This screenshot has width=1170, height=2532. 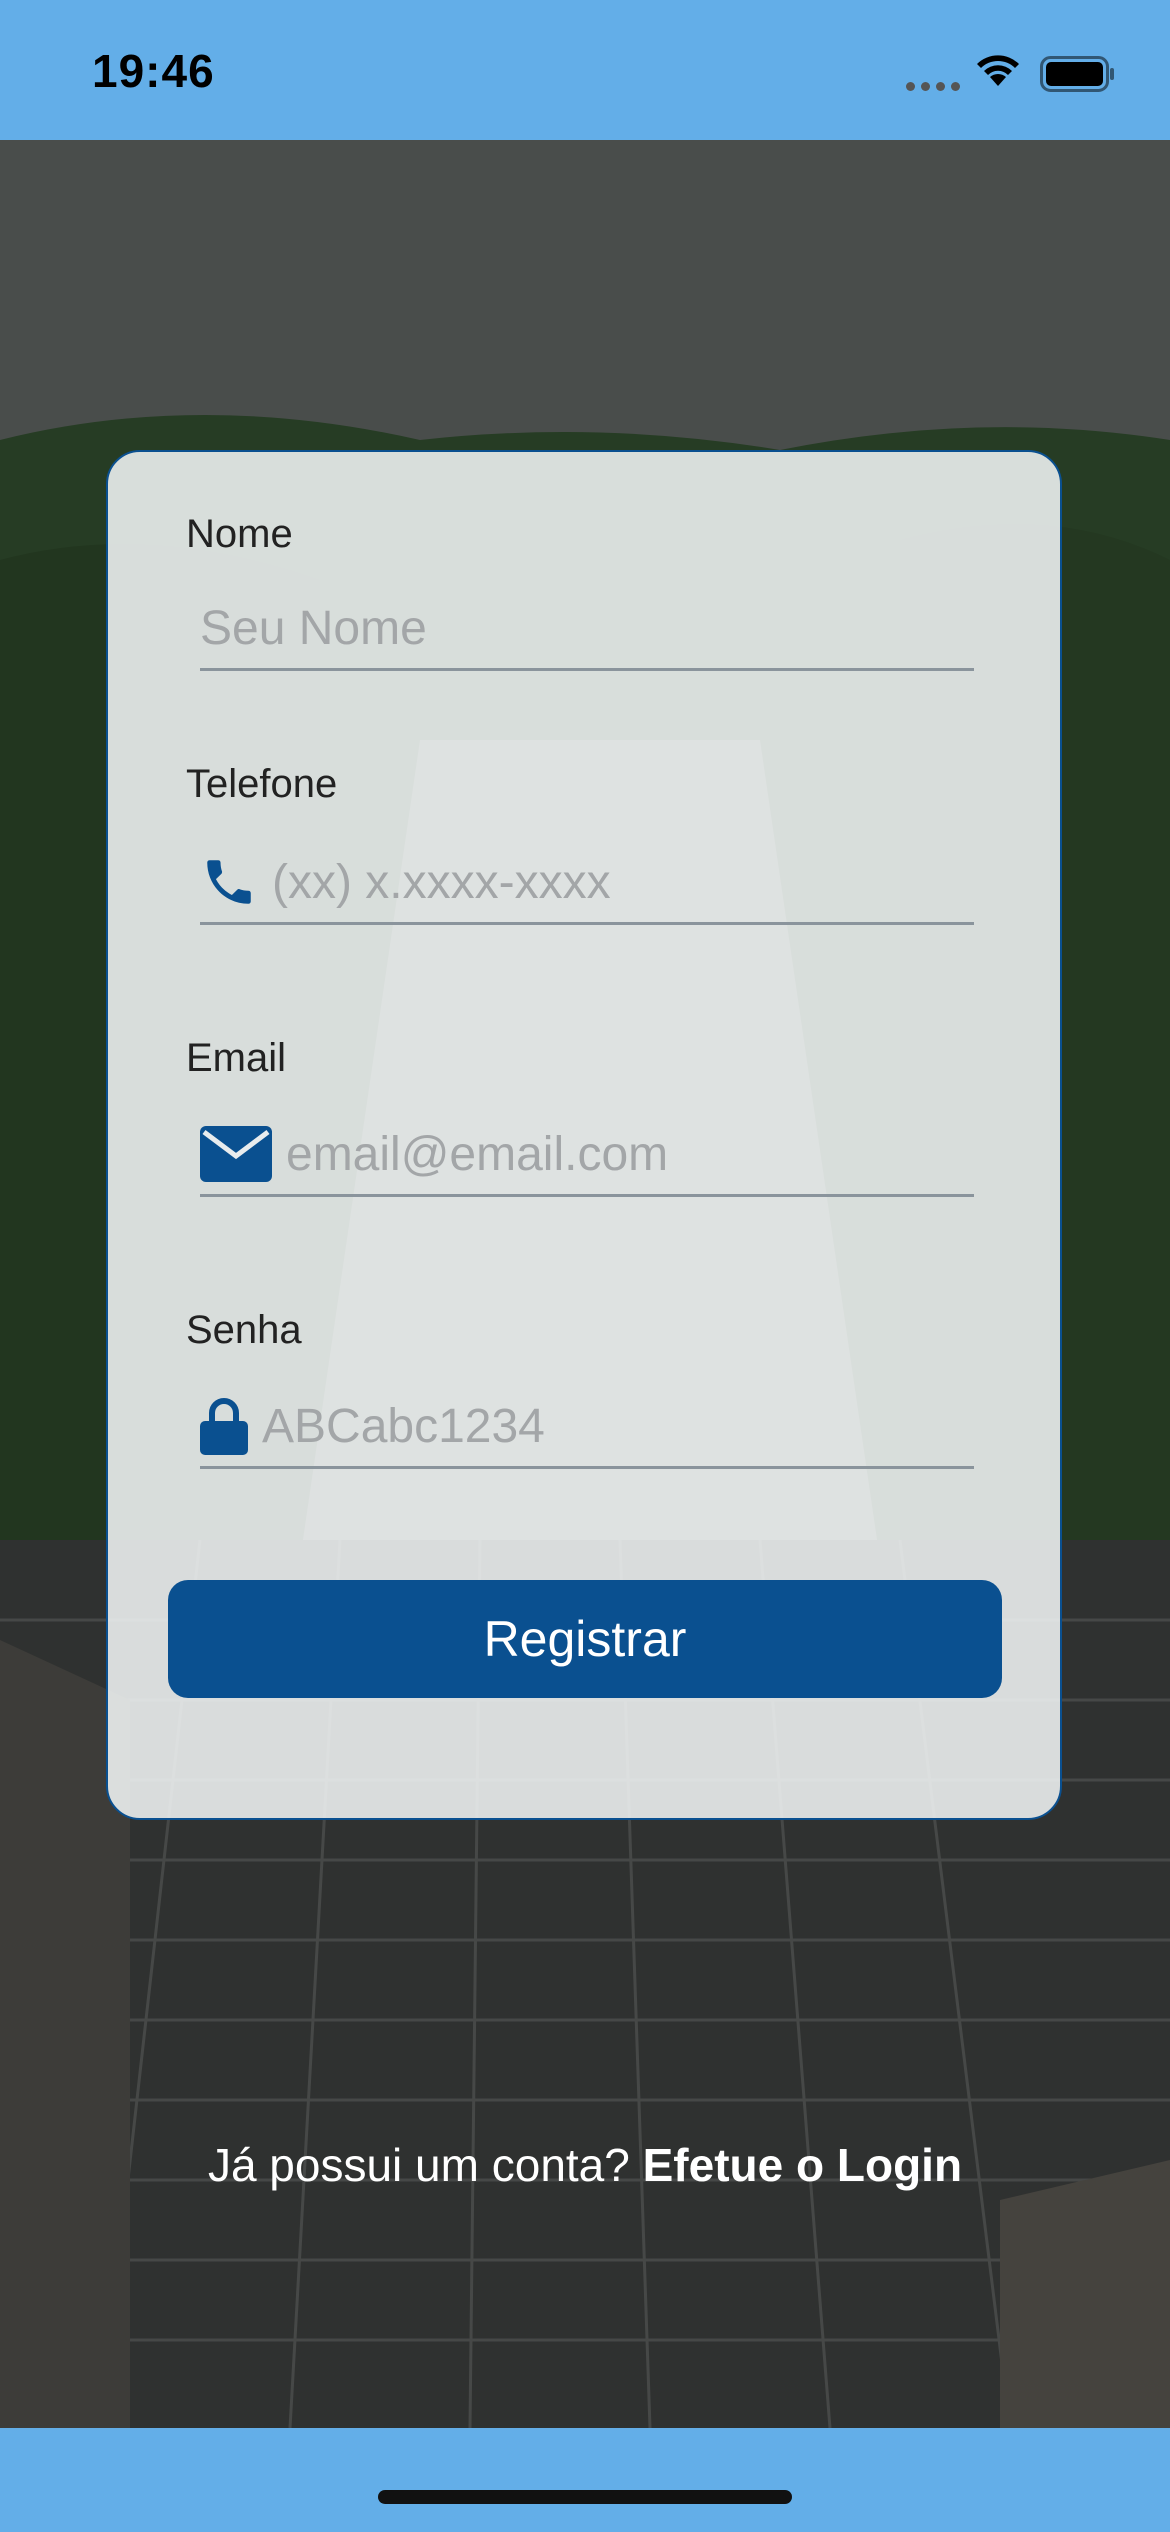 I want to click on password-input, so click(x=618, y=1426).